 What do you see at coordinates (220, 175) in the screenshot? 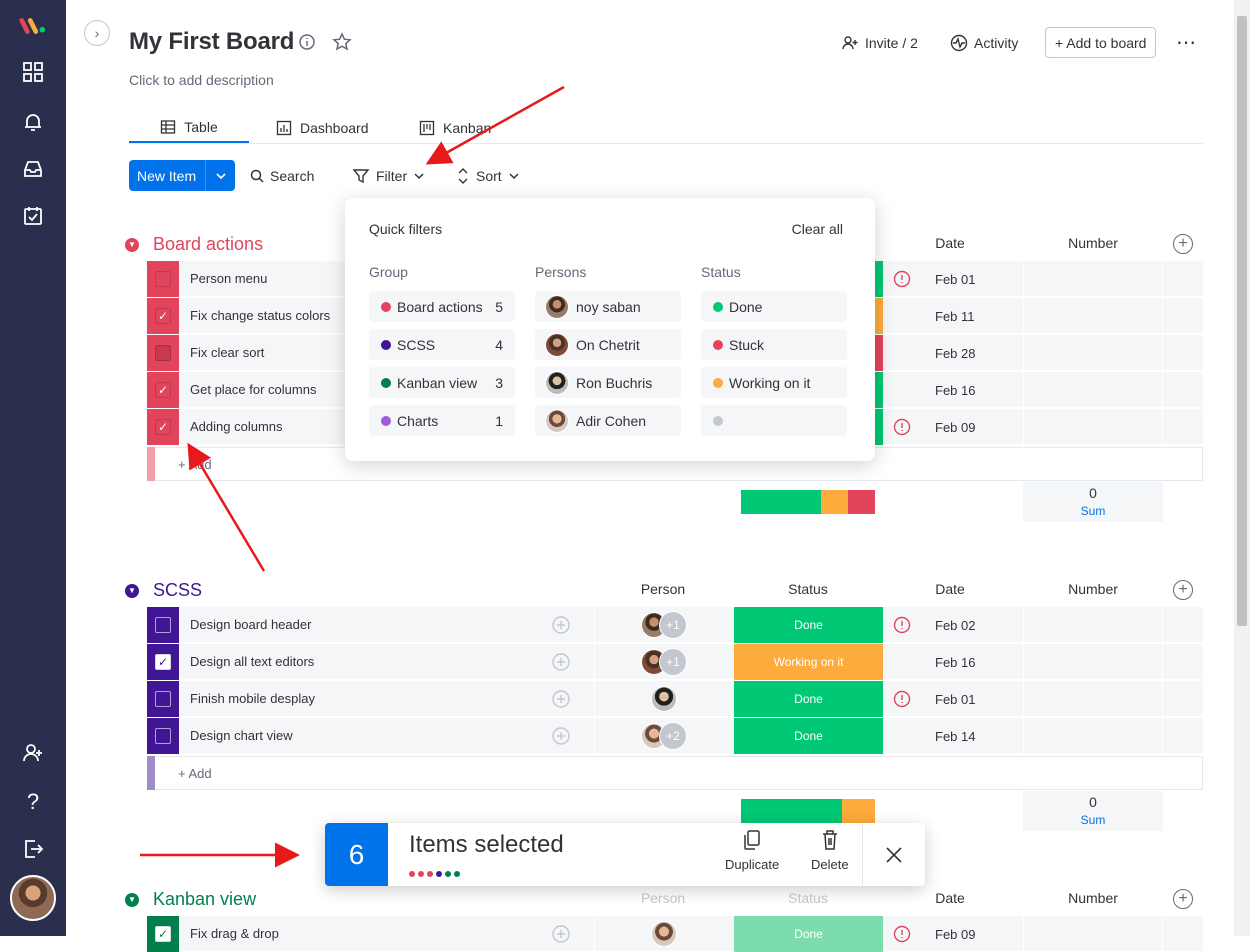
I see `chevron-down-icon` at bounding box center [220, 175].